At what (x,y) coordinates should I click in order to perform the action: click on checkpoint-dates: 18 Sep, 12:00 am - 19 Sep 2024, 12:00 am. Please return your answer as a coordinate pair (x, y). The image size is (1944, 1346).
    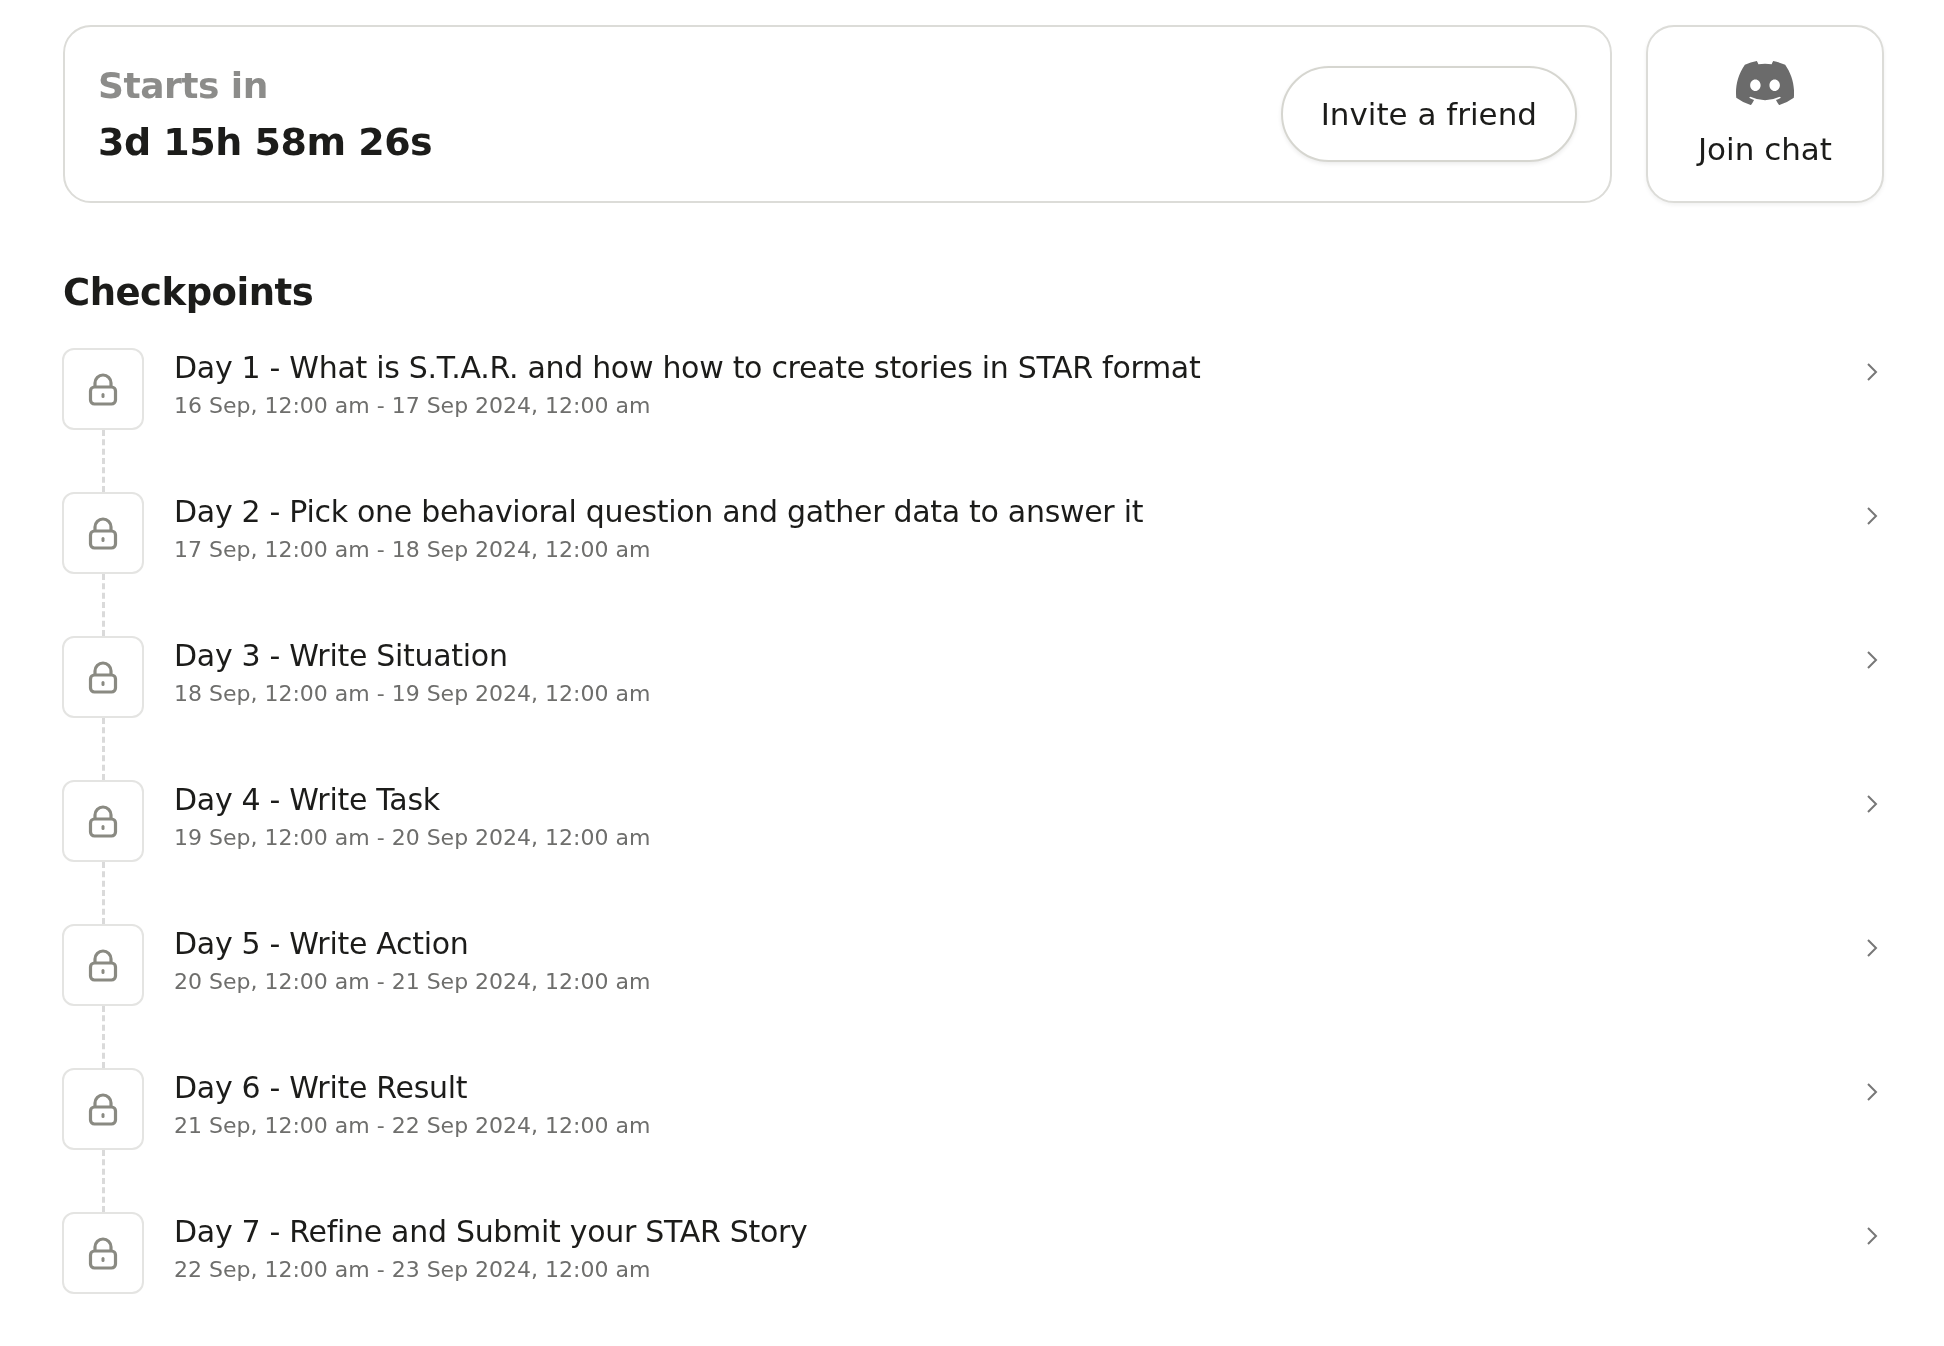
    Looking at the image, I should click on (413, 693).